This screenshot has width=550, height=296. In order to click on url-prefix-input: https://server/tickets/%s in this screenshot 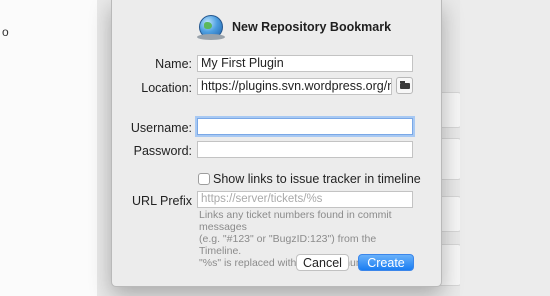, I will do `click(305, 199)`.